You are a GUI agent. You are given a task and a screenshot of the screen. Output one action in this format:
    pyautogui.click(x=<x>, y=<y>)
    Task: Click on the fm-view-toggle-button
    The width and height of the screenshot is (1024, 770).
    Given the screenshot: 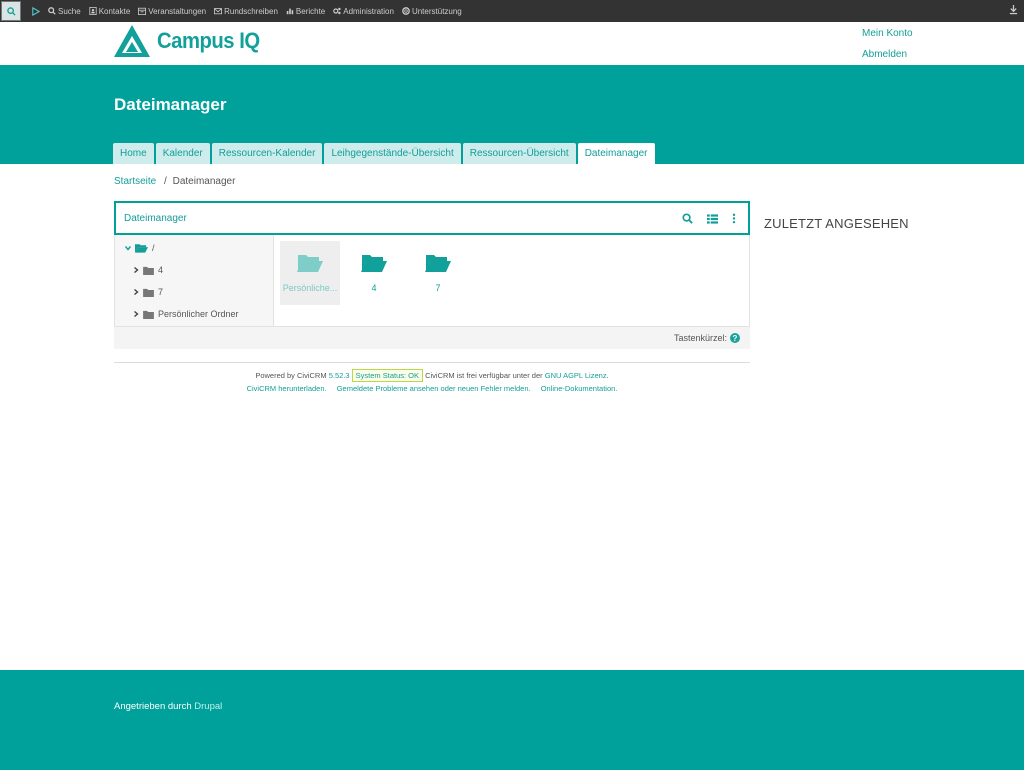 What is the action you would take?
    pyautogui.click(x=712, y=220)
    